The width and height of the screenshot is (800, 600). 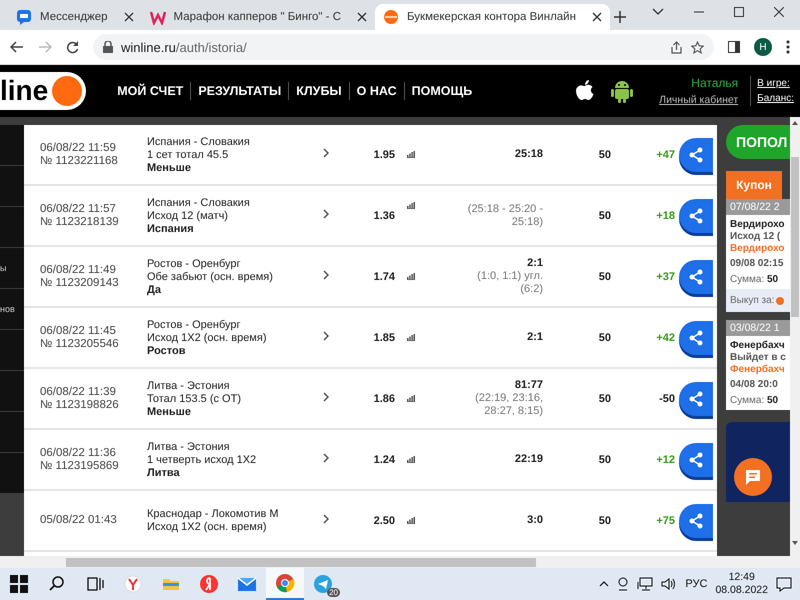 I want to click on minimize-icon, so click(x=699, y=12).